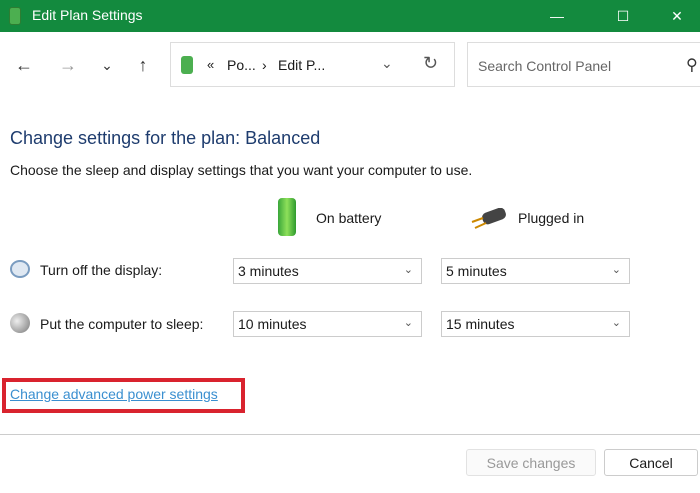 This screenshot has width=700, height=493. I want to click on divider, so click(350, 434).